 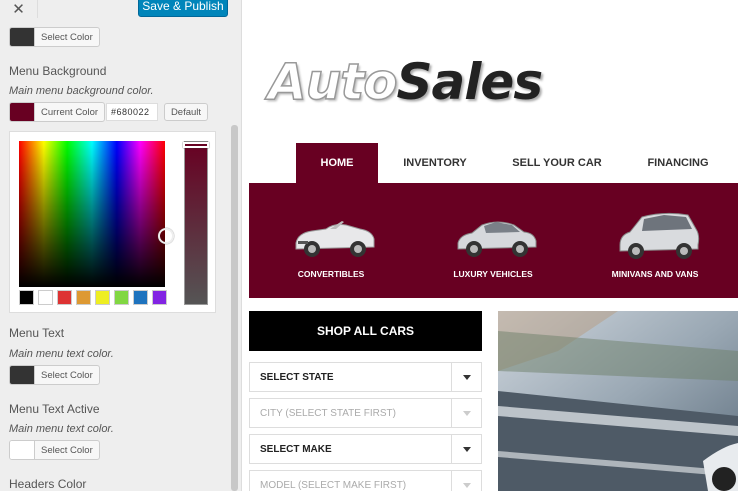 What do you see at coordinates (659, 235) in the screenshot?
I see `minivan-car-icon` at bounding box center [659, 235].